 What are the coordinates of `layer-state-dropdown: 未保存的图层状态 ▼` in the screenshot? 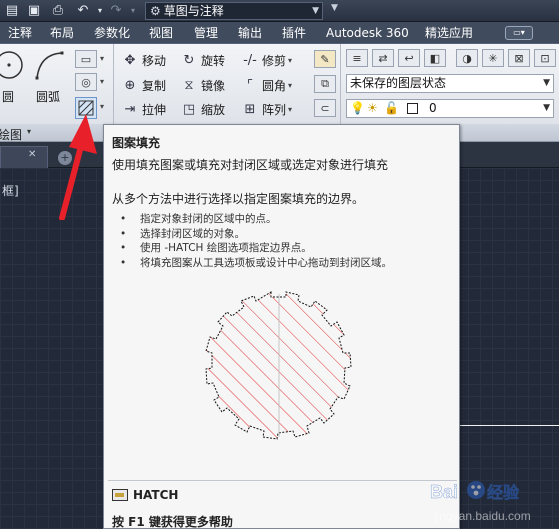 It's located at (450, 83).